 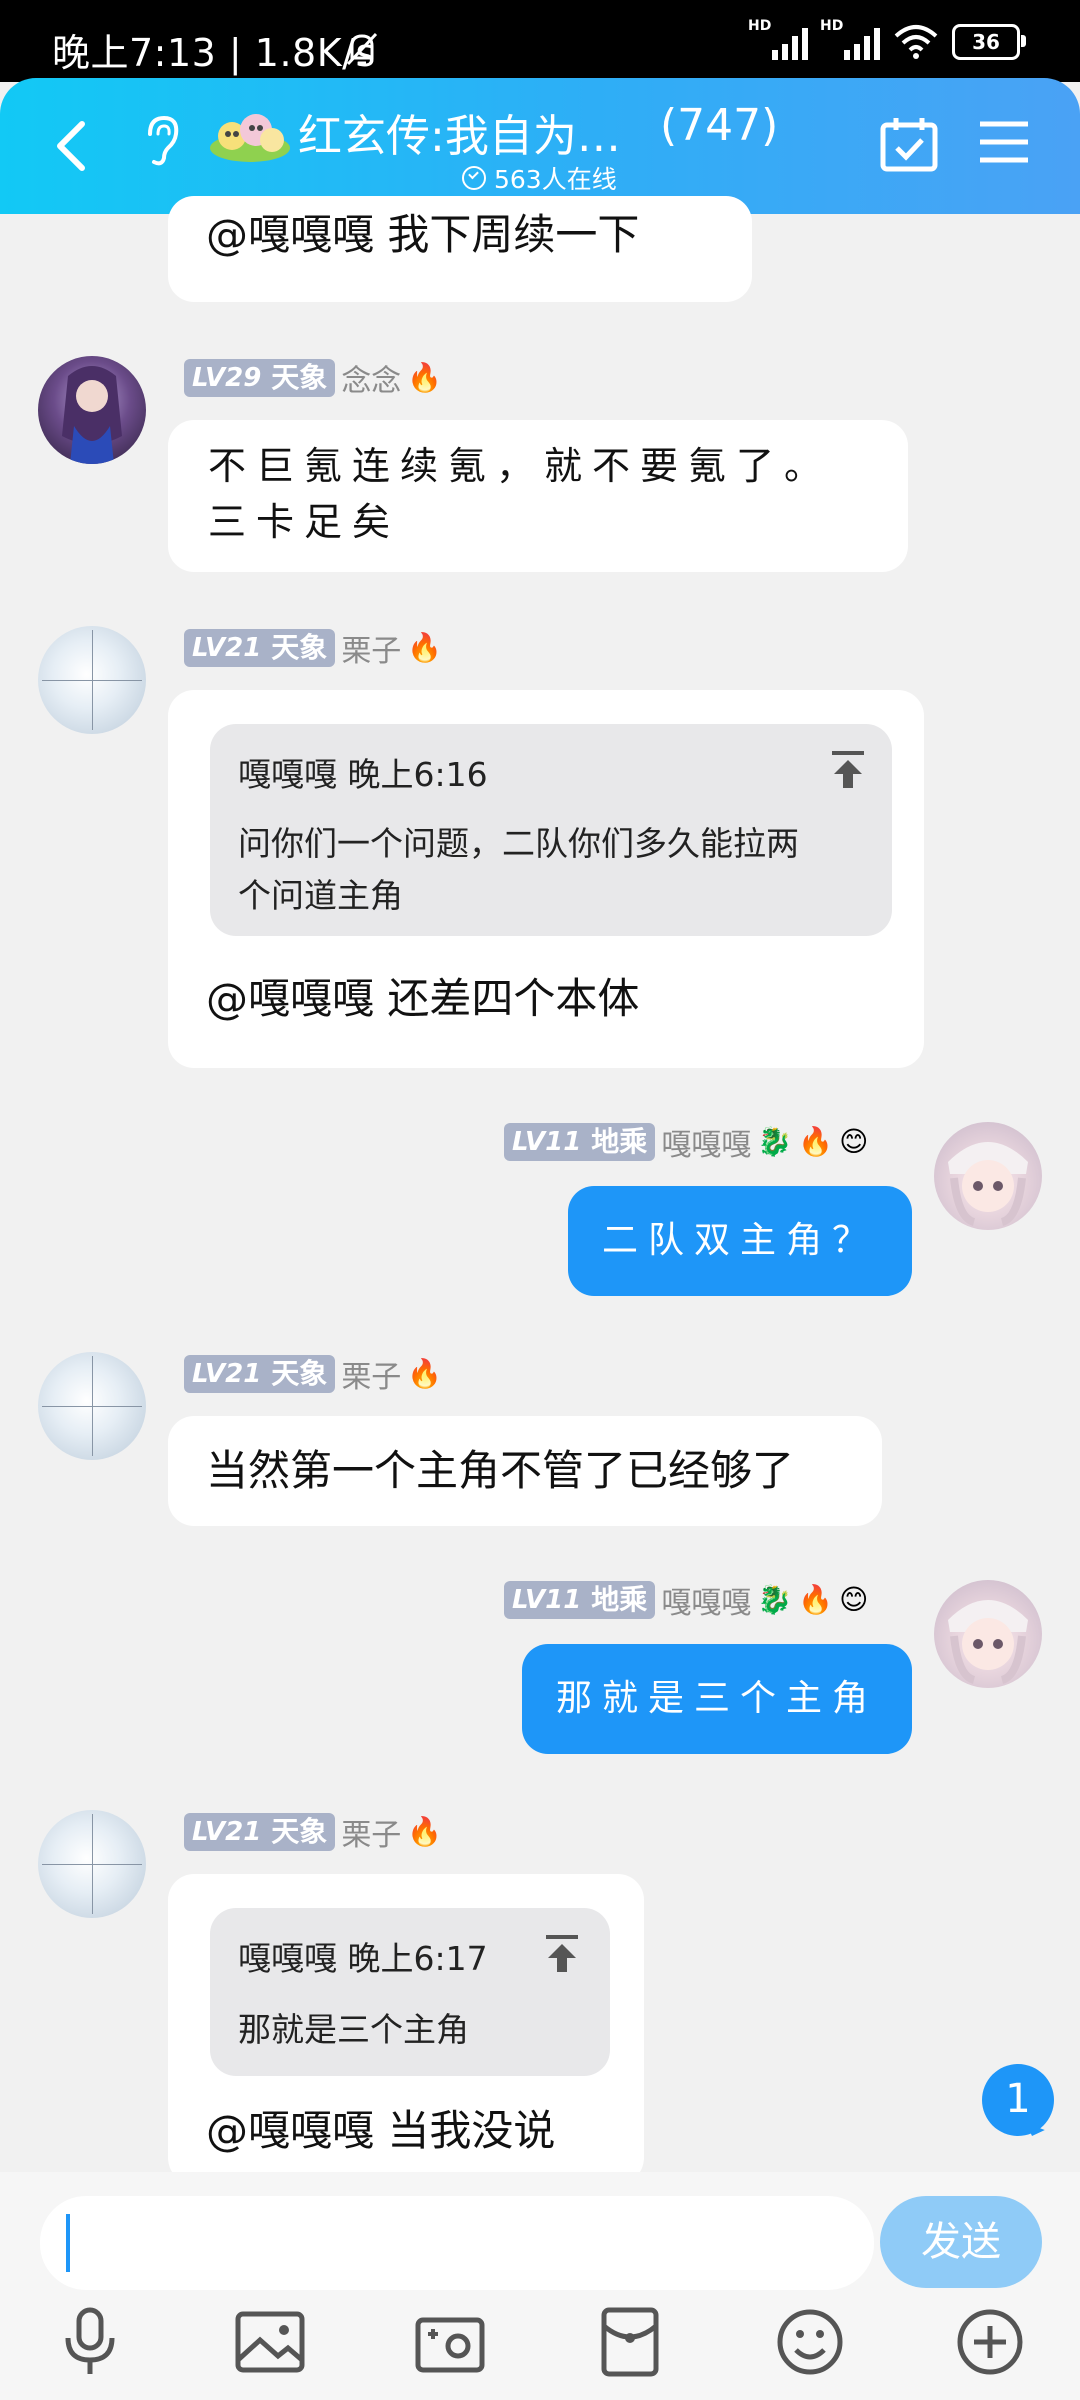 What do you see at coordinates (1018, 2100) in the screenshot?
I see `new-message-badge: 1` at bounding box center [1018, 2100].